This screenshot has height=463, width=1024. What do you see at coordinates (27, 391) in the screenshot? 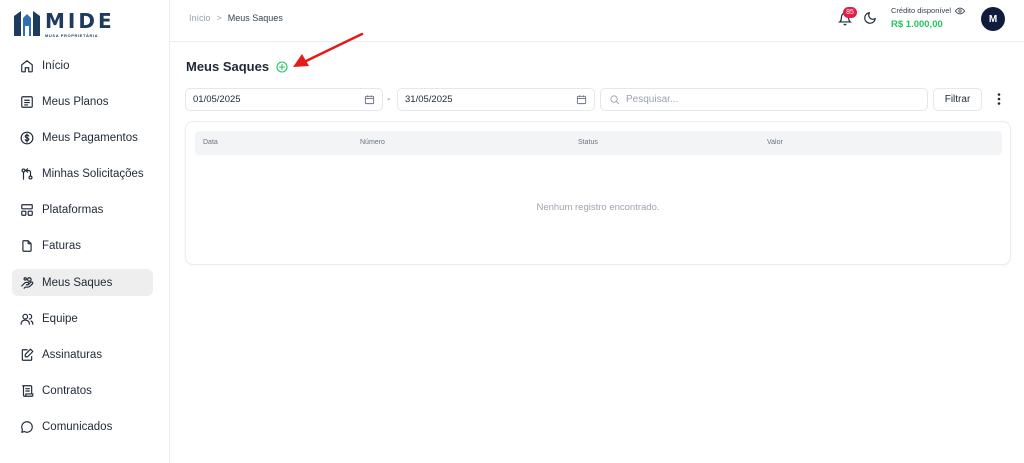
I see `scroll-icon` at bounding box center [27, 391].